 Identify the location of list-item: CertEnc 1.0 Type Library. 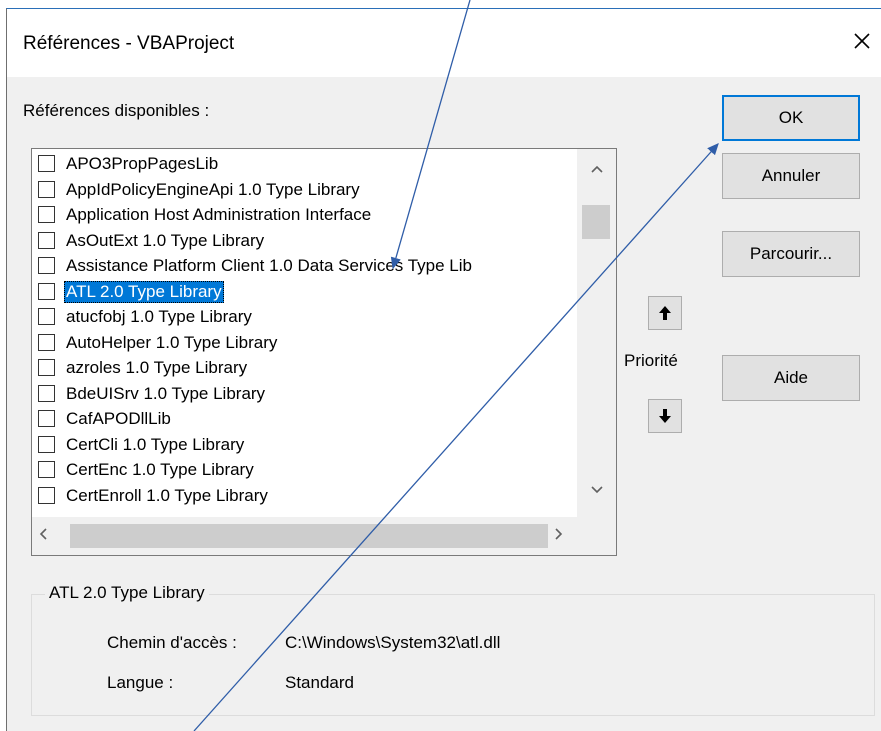
(305, 470).